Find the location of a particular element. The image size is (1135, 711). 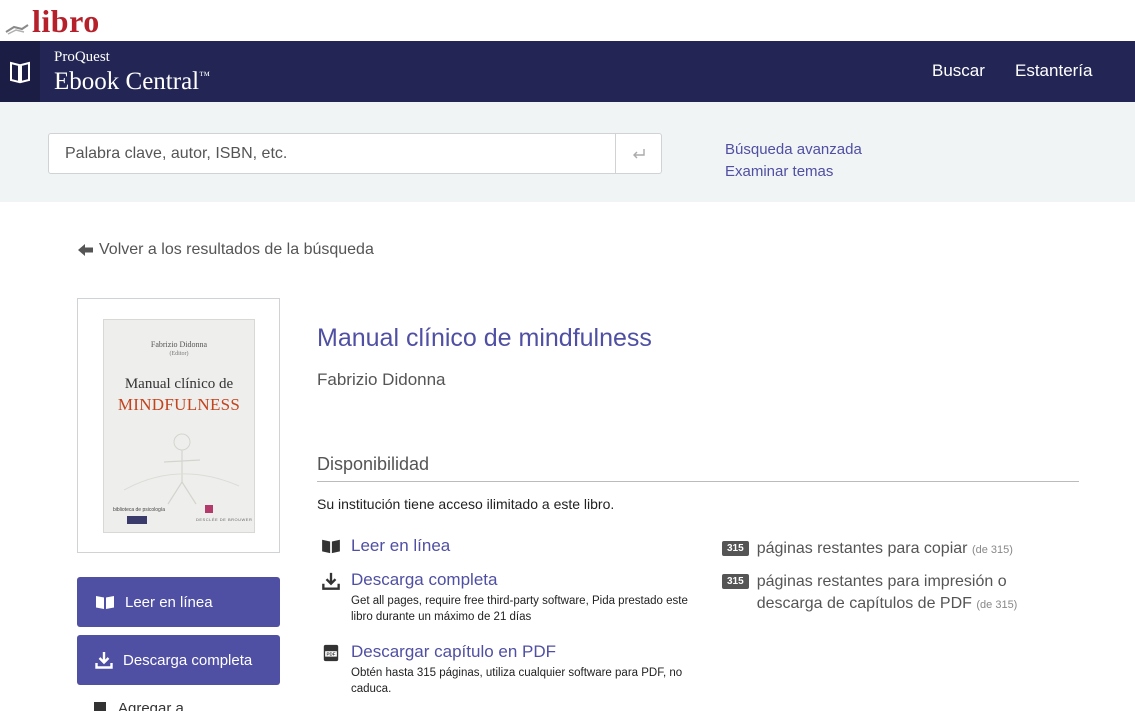

arrow-left-icon is located at coordinates (85, 250).